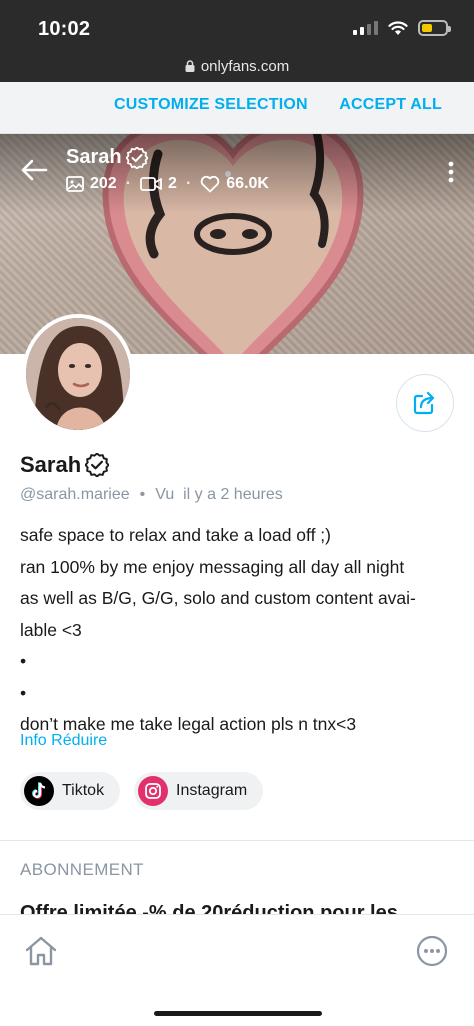 Image resolution: width=474 pixels, height=1026 pixels. What do you see at coordinates (210, 184) in the screenshot?
I see `heart-icon` at bounding box center [210, 184].